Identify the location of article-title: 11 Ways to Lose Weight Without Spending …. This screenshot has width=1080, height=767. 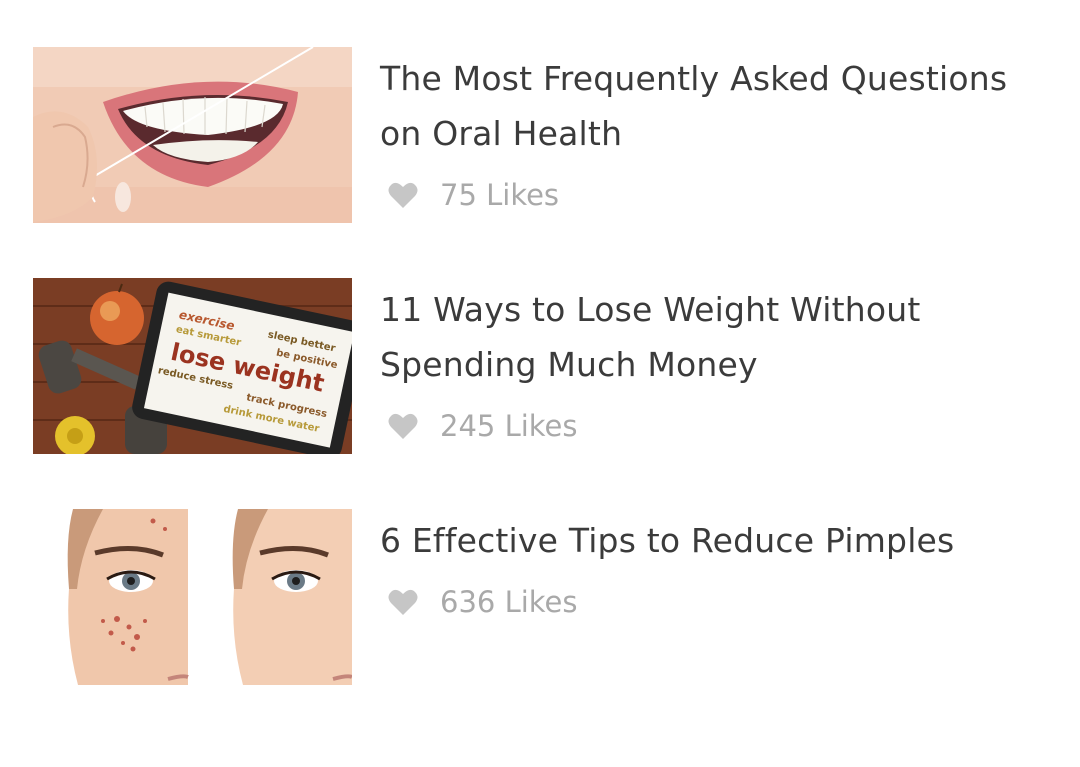
(710, 337).